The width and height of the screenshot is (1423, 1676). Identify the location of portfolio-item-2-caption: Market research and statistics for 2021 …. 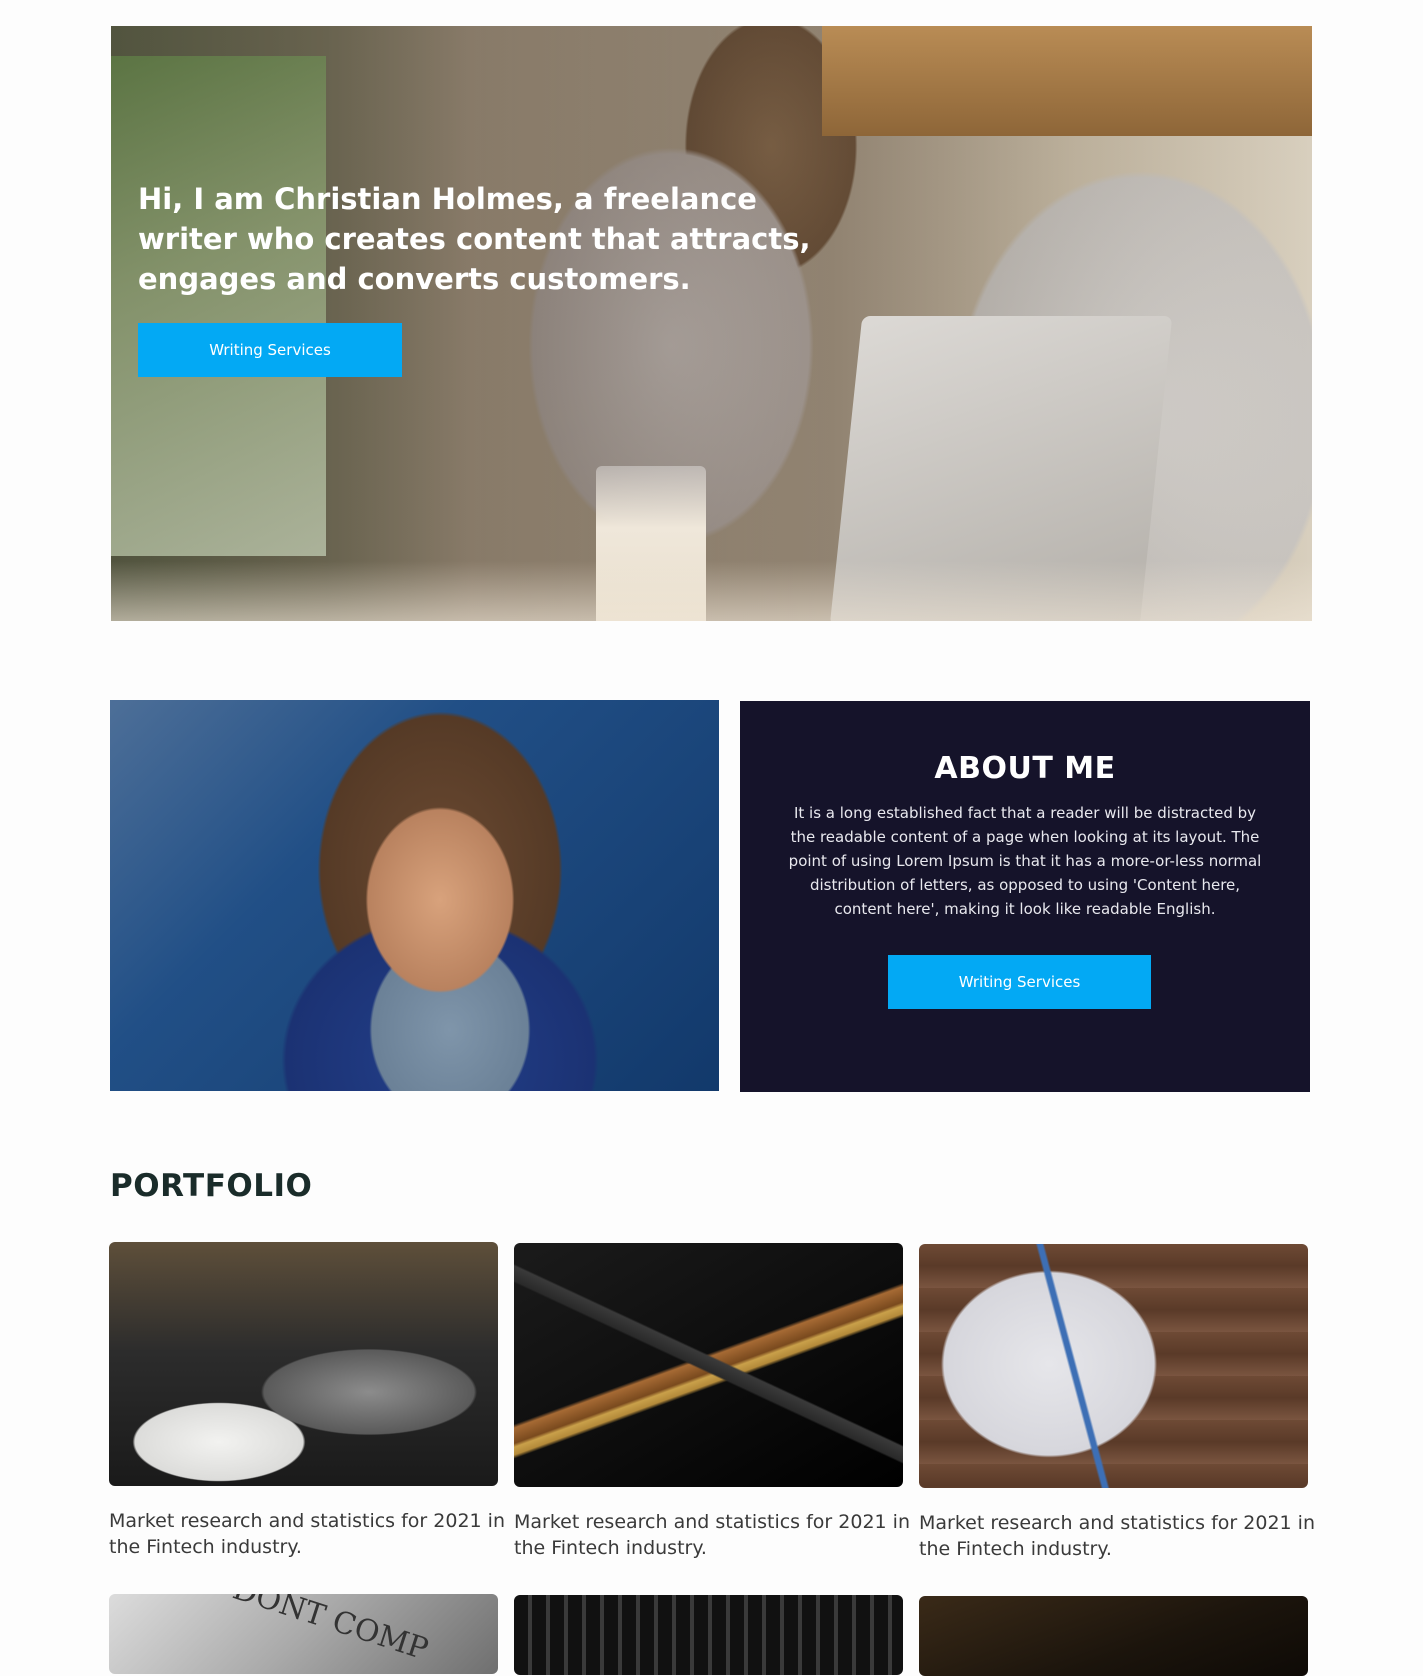
(714, 1535).